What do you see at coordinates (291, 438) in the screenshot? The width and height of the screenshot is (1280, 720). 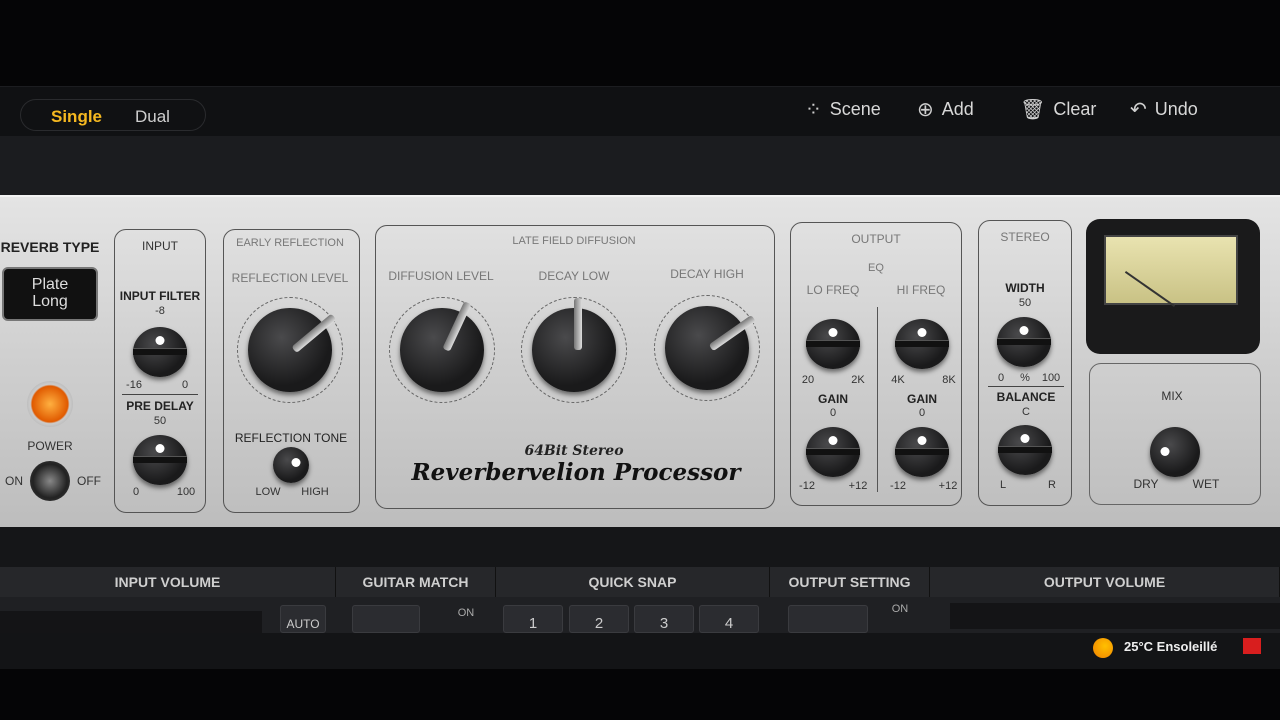 I see `reflection-tone-label: REFLECTION TONE` at bounding box center [291, 438].